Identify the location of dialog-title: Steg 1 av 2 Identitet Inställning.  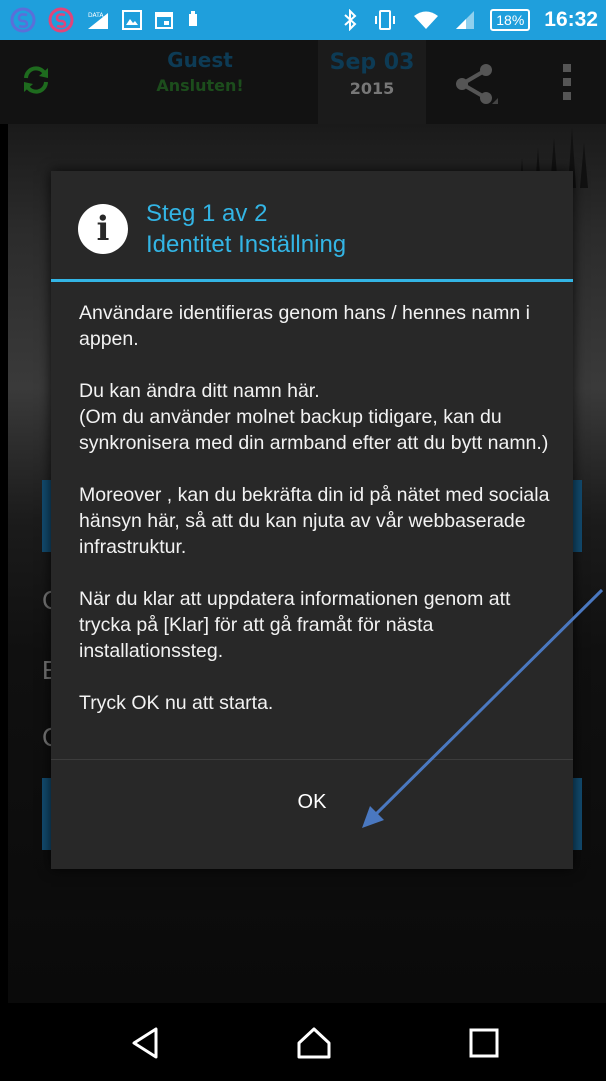
(246, 229).